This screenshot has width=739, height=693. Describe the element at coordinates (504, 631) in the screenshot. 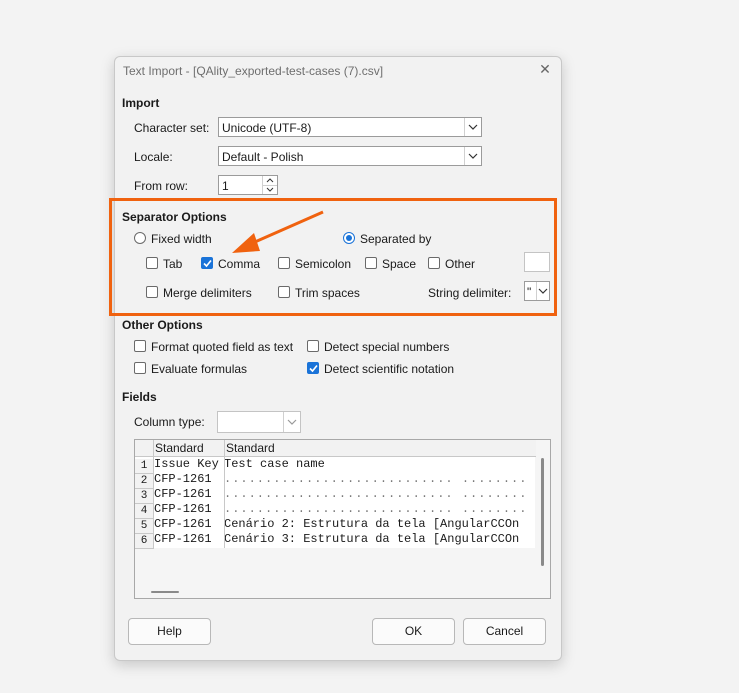

I see `cancel-button: Cancel` at that location.